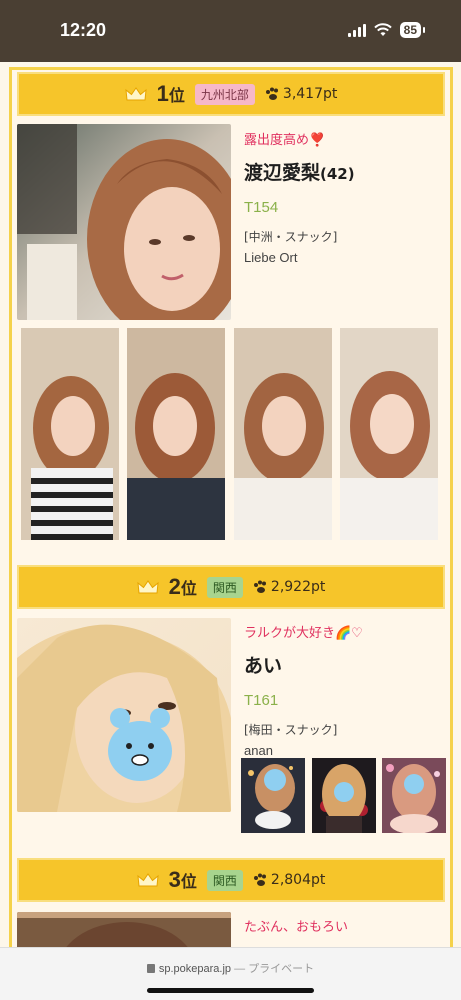  Describe the element at coordinates (224, 94) in the screenshot. I see `area-badge: 九州北部` at that location.